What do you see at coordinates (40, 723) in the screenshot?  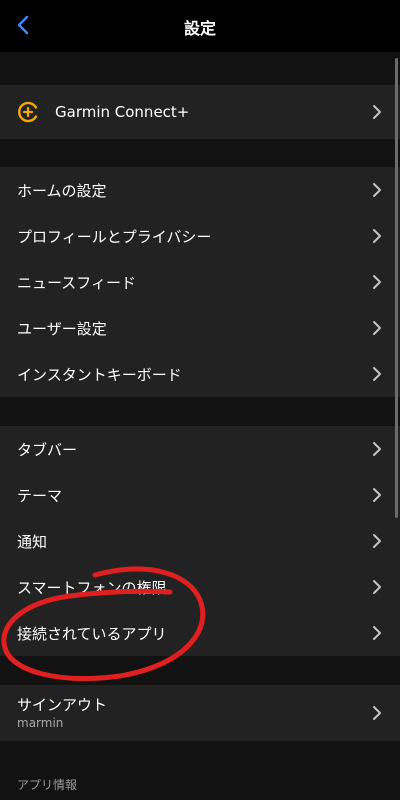 I see `signout-username: marmin` at bounding box center [40, 723].